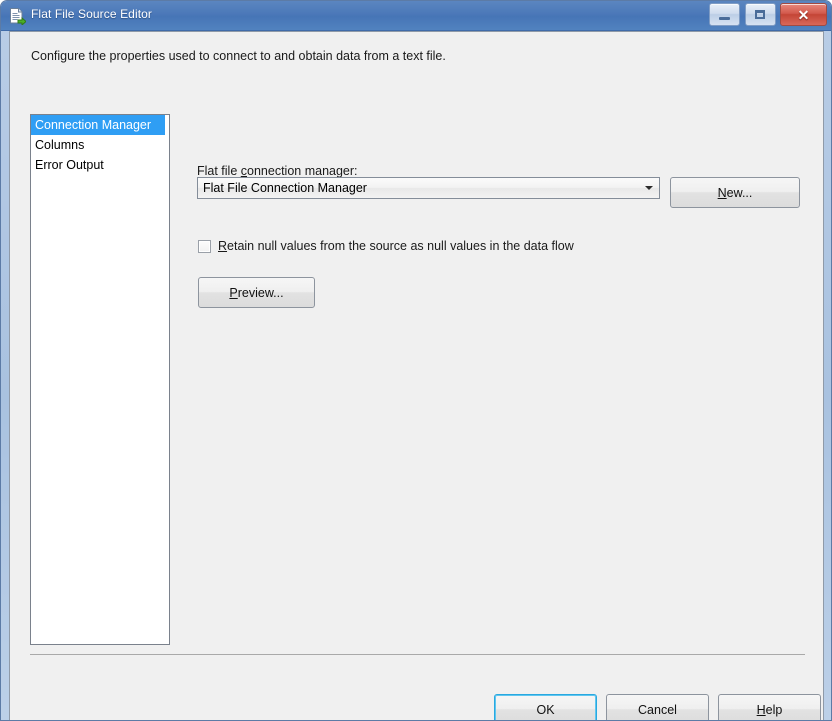  I want to click on footer-divider, so click(417, 654).